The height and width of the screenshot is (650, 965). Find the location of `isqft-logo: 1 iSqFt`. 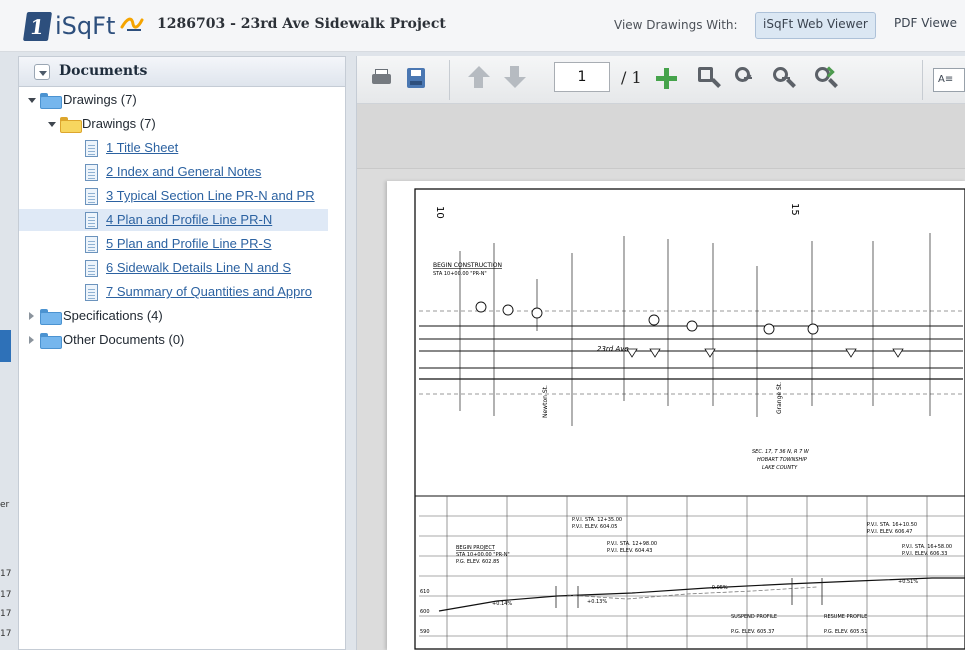

isqft-logo: 1 iSqFt is located at coordinates (83, 27).